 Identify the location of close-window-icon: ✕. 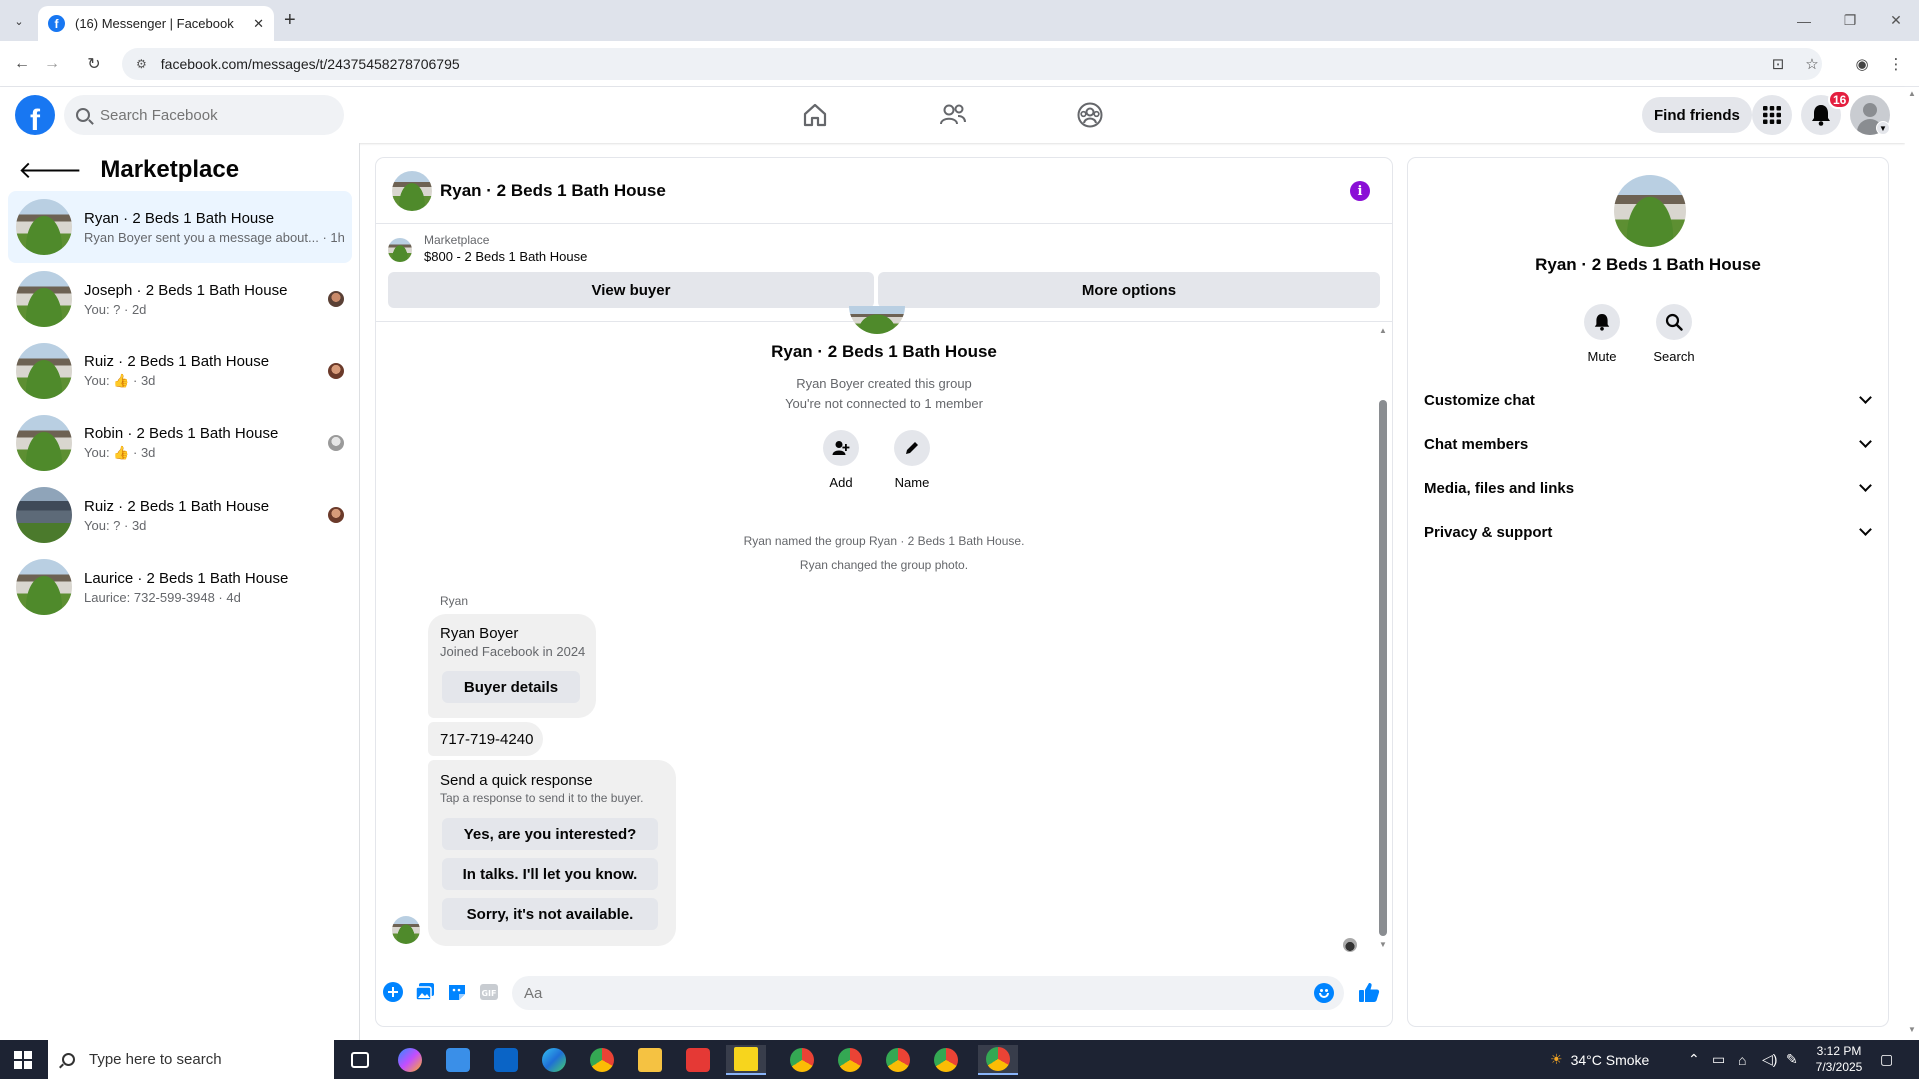
(1896, 20).